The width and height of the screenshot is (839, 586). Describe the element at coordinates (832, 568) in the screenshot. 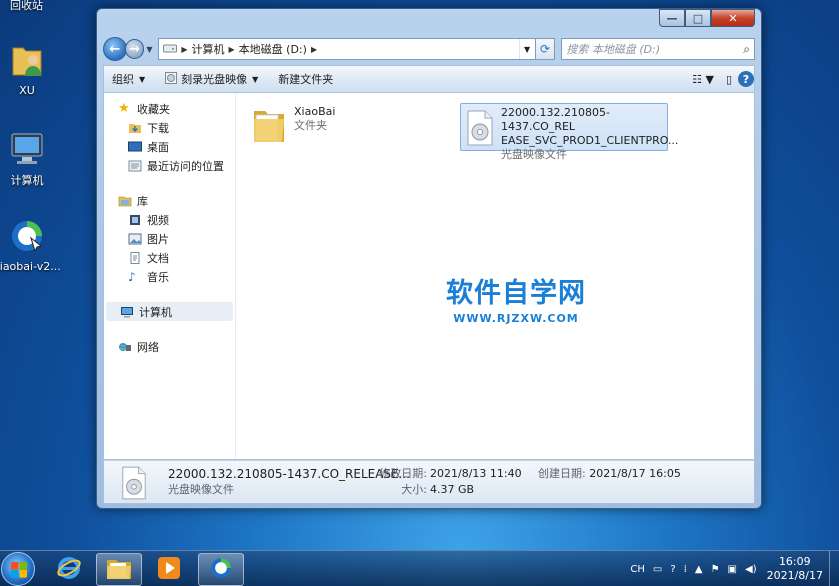

I see `show-desktop-button` at that location.